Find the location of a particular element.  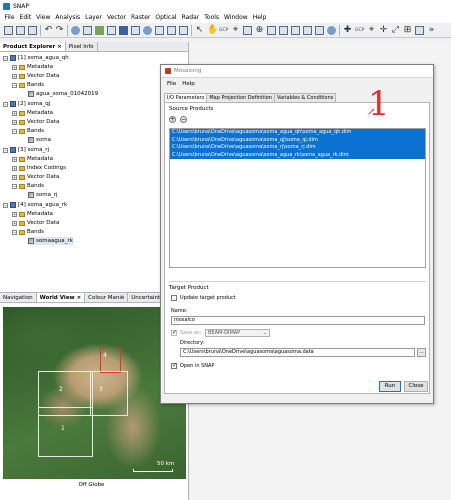

menu-layer: Layer is located at coordinates (94, 17).